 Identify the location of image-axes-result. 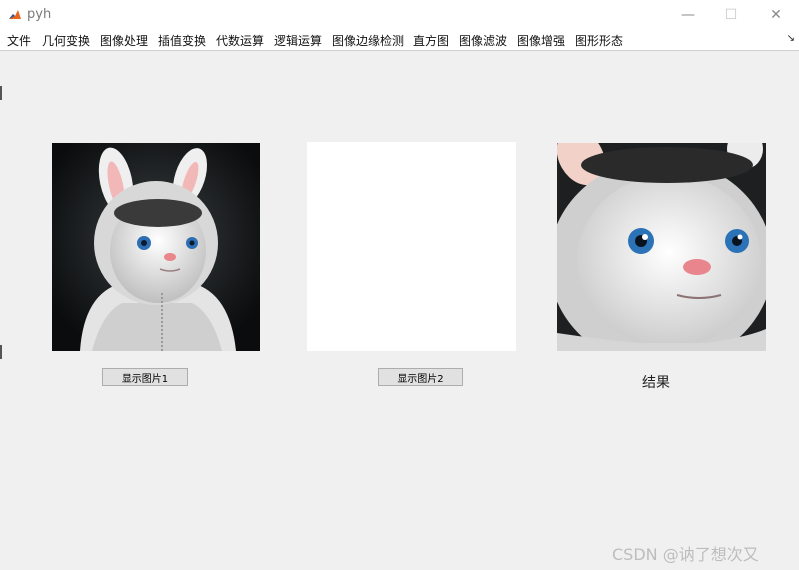
(661, 247).